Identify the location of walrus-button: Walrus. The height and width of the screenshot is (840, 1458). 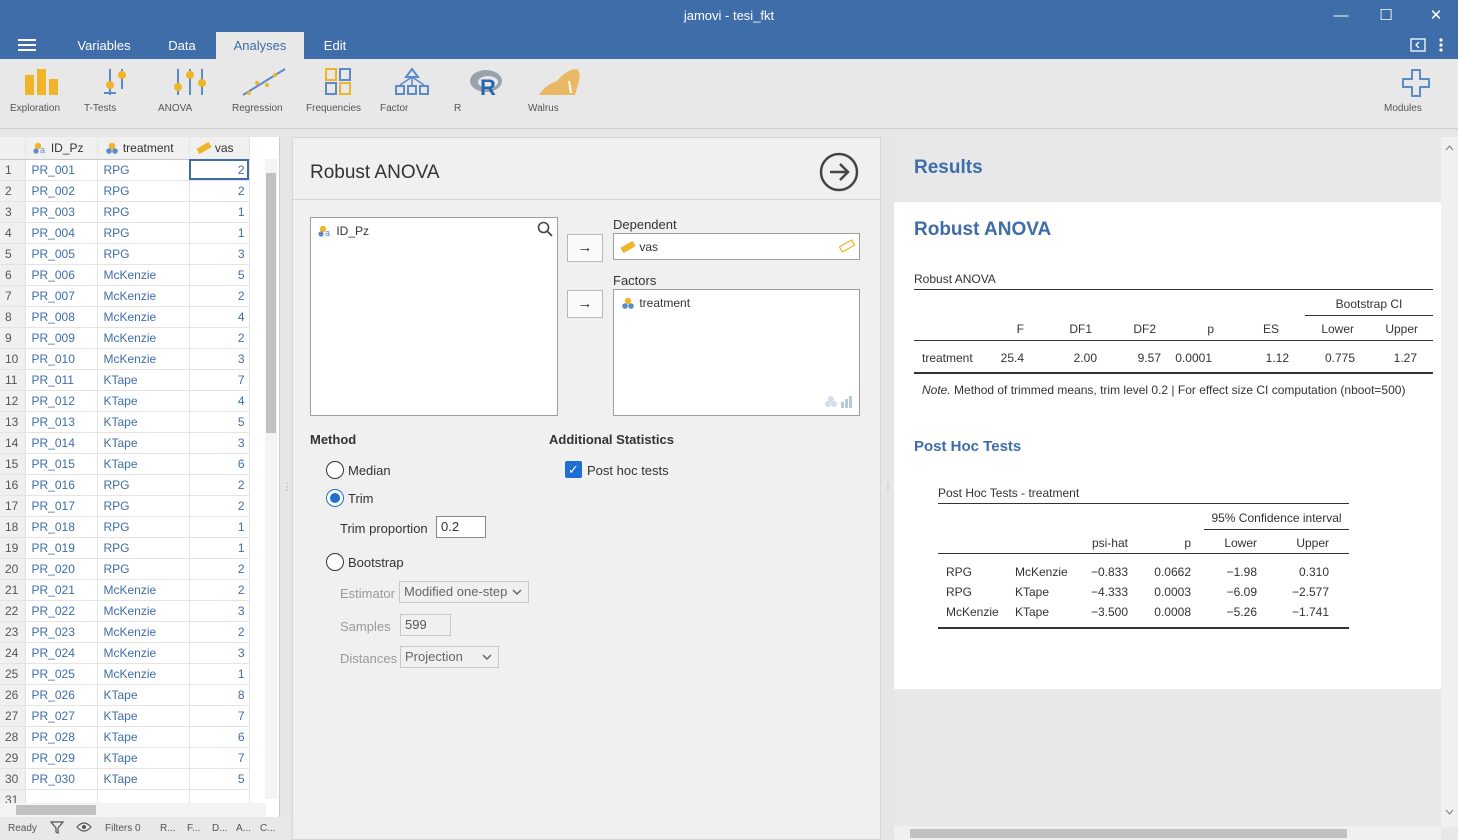
(560, 95).